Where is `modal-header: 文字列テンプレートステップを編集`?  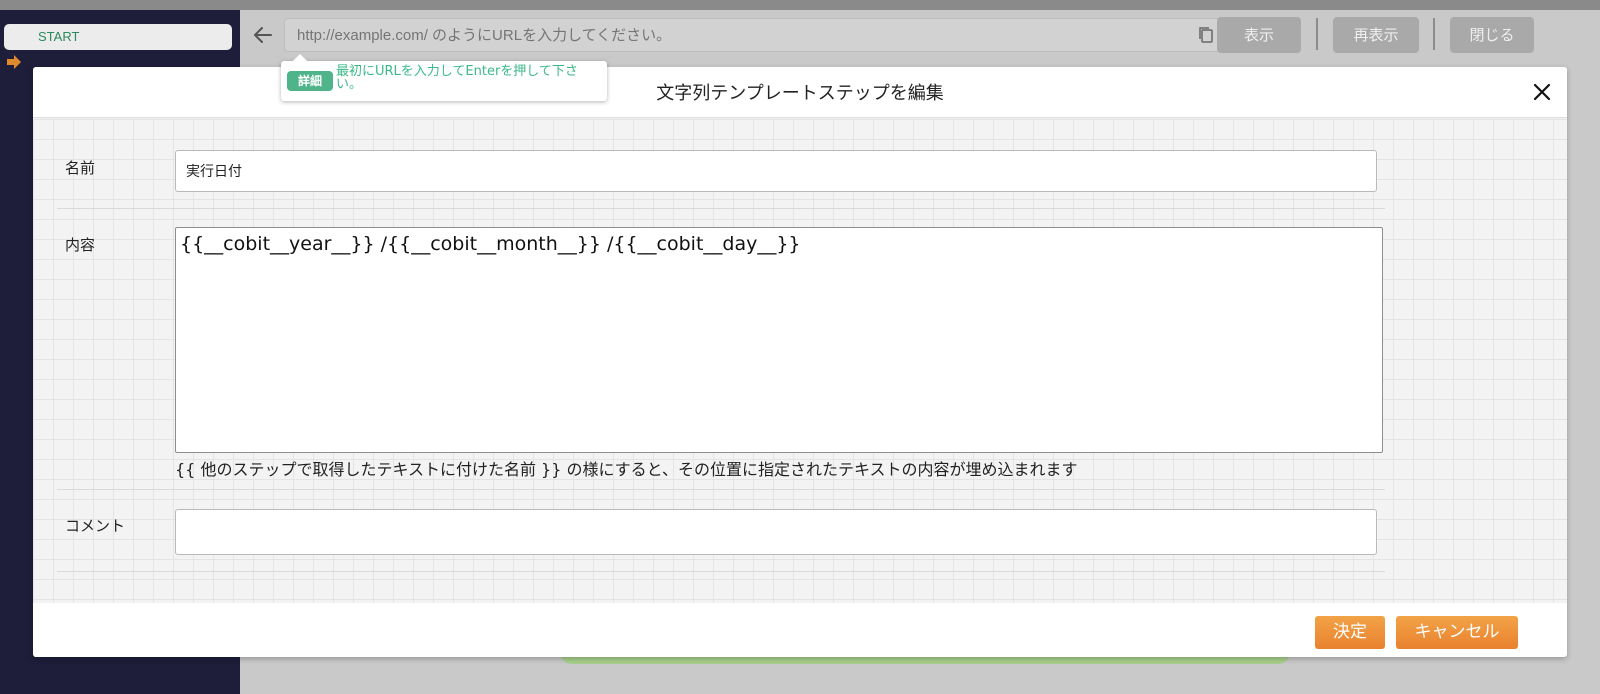
modal-header: 文字列テンプレートステップを編集 is located at coordinates (800, 92).